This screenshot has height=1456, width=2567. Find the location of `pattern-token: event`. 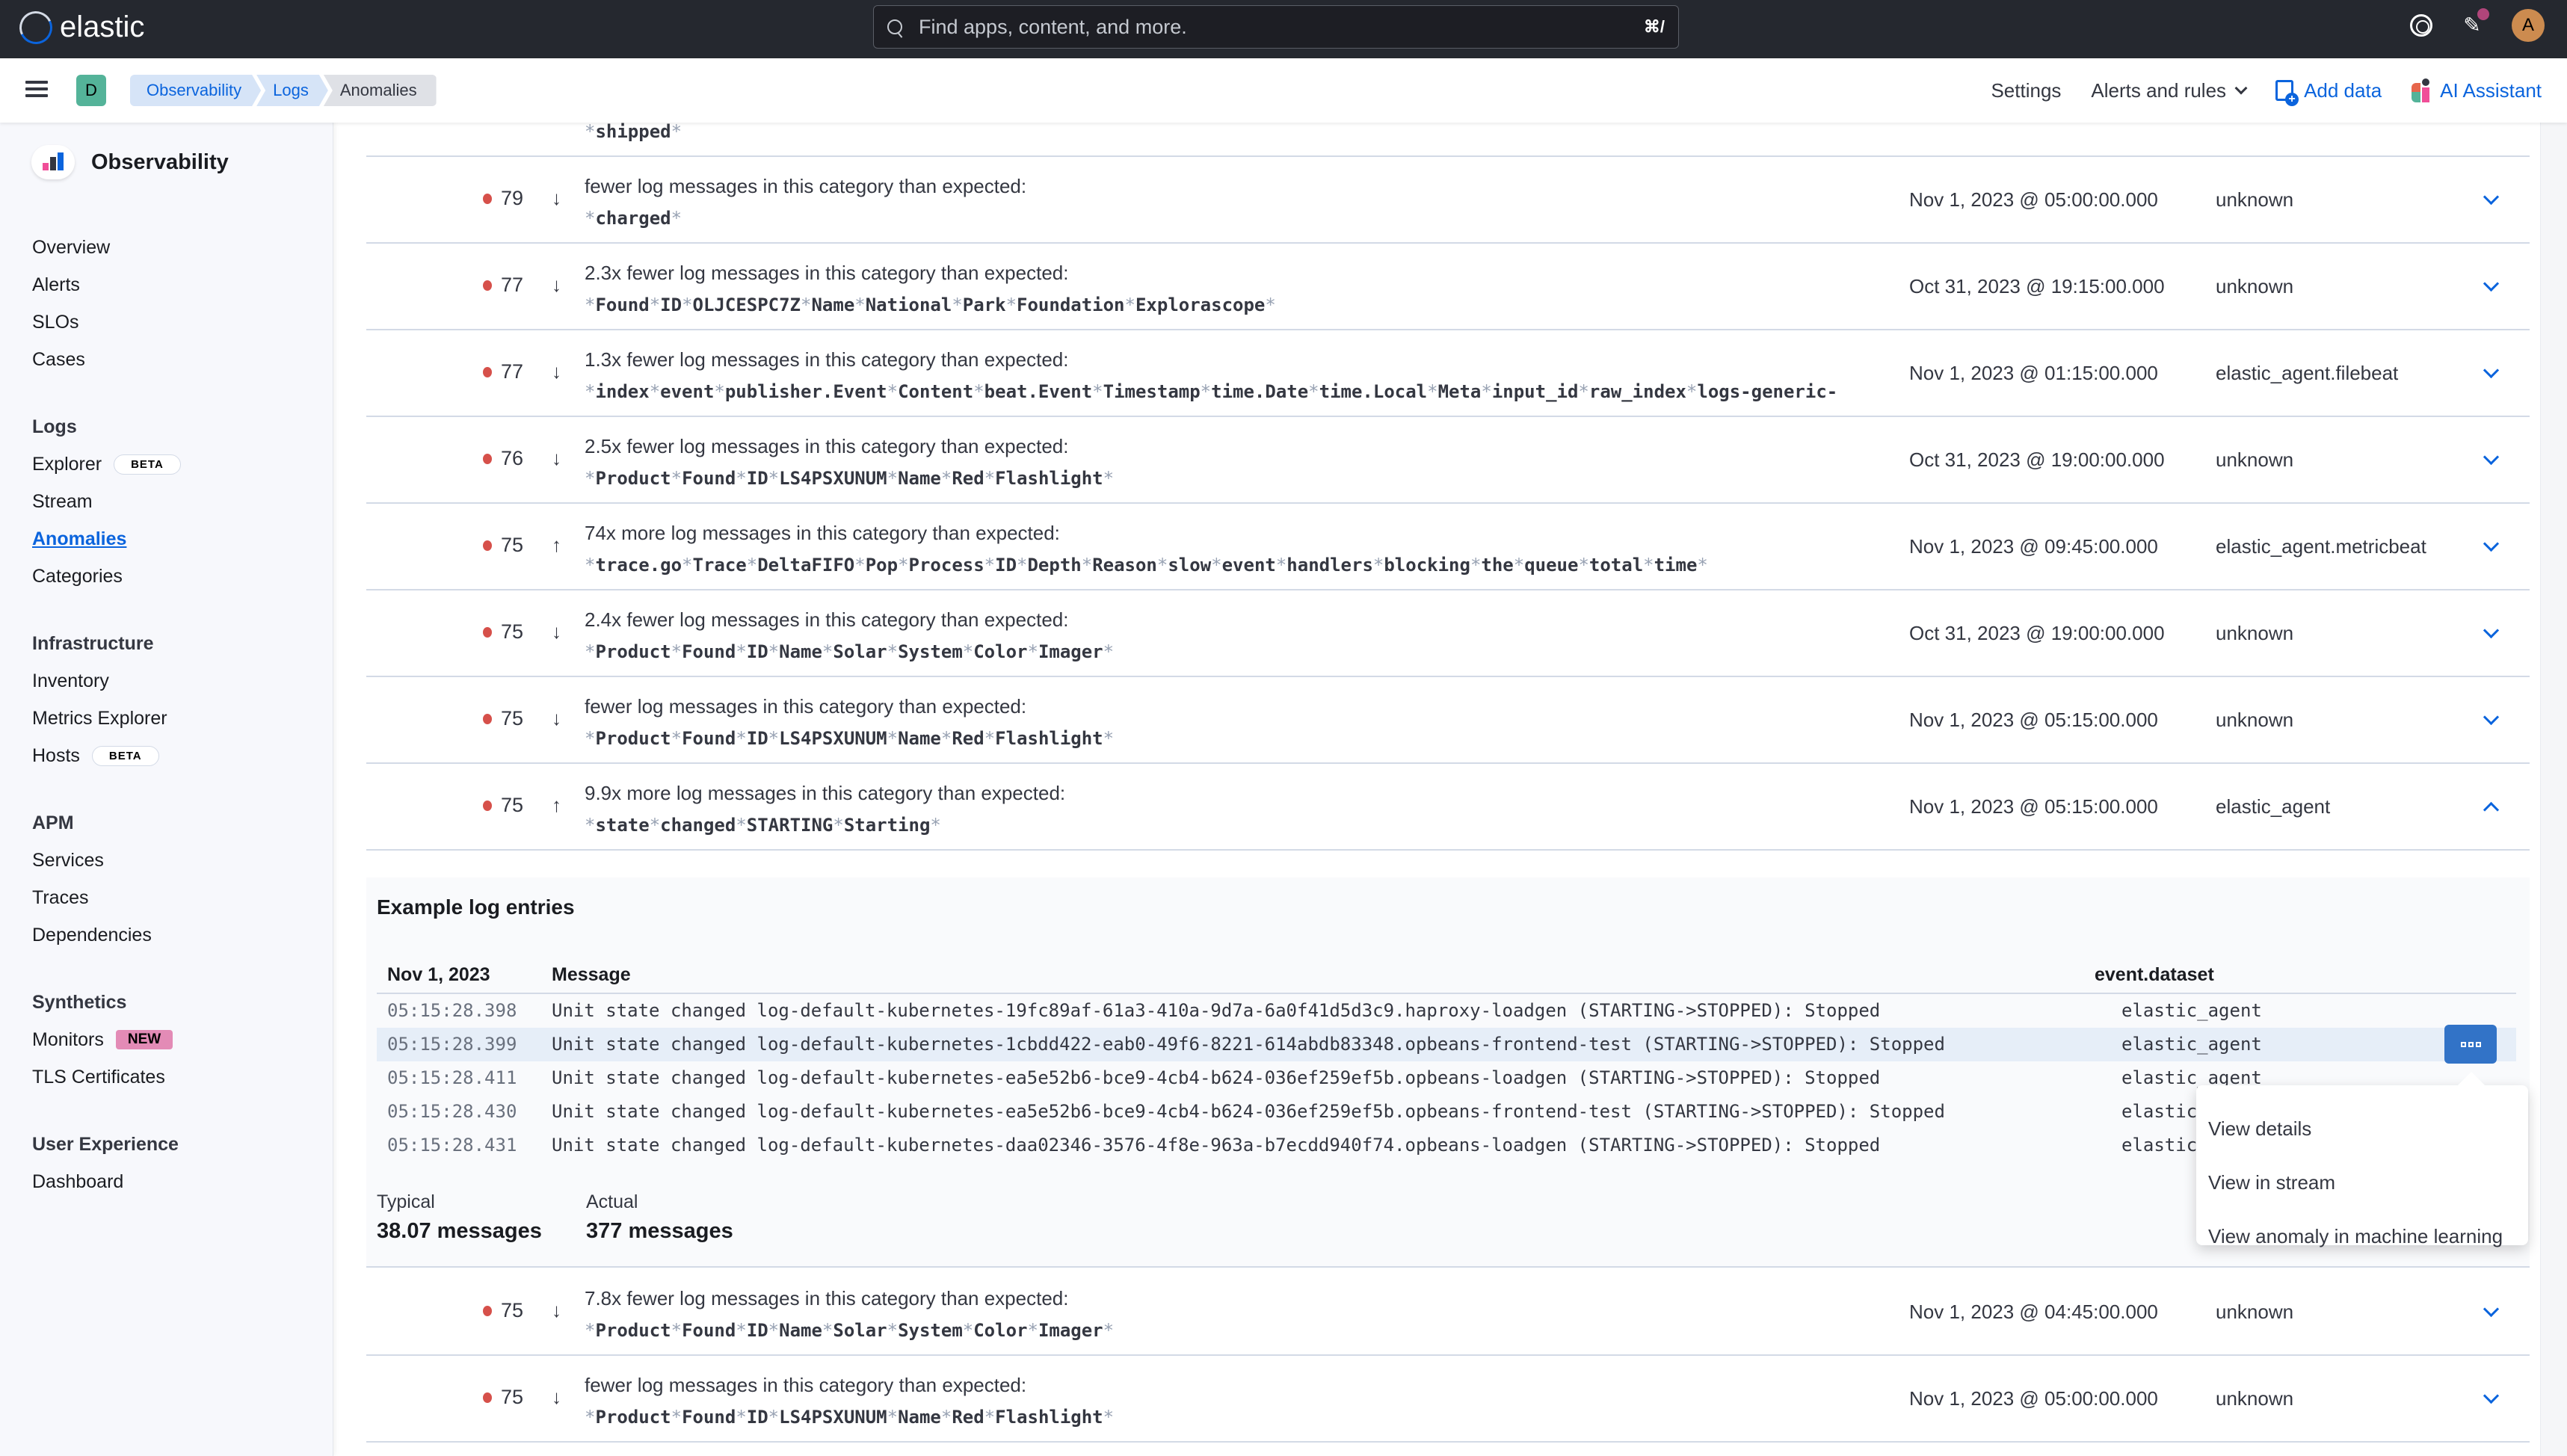

pattern-token: event is located at coordinates (687, 391).